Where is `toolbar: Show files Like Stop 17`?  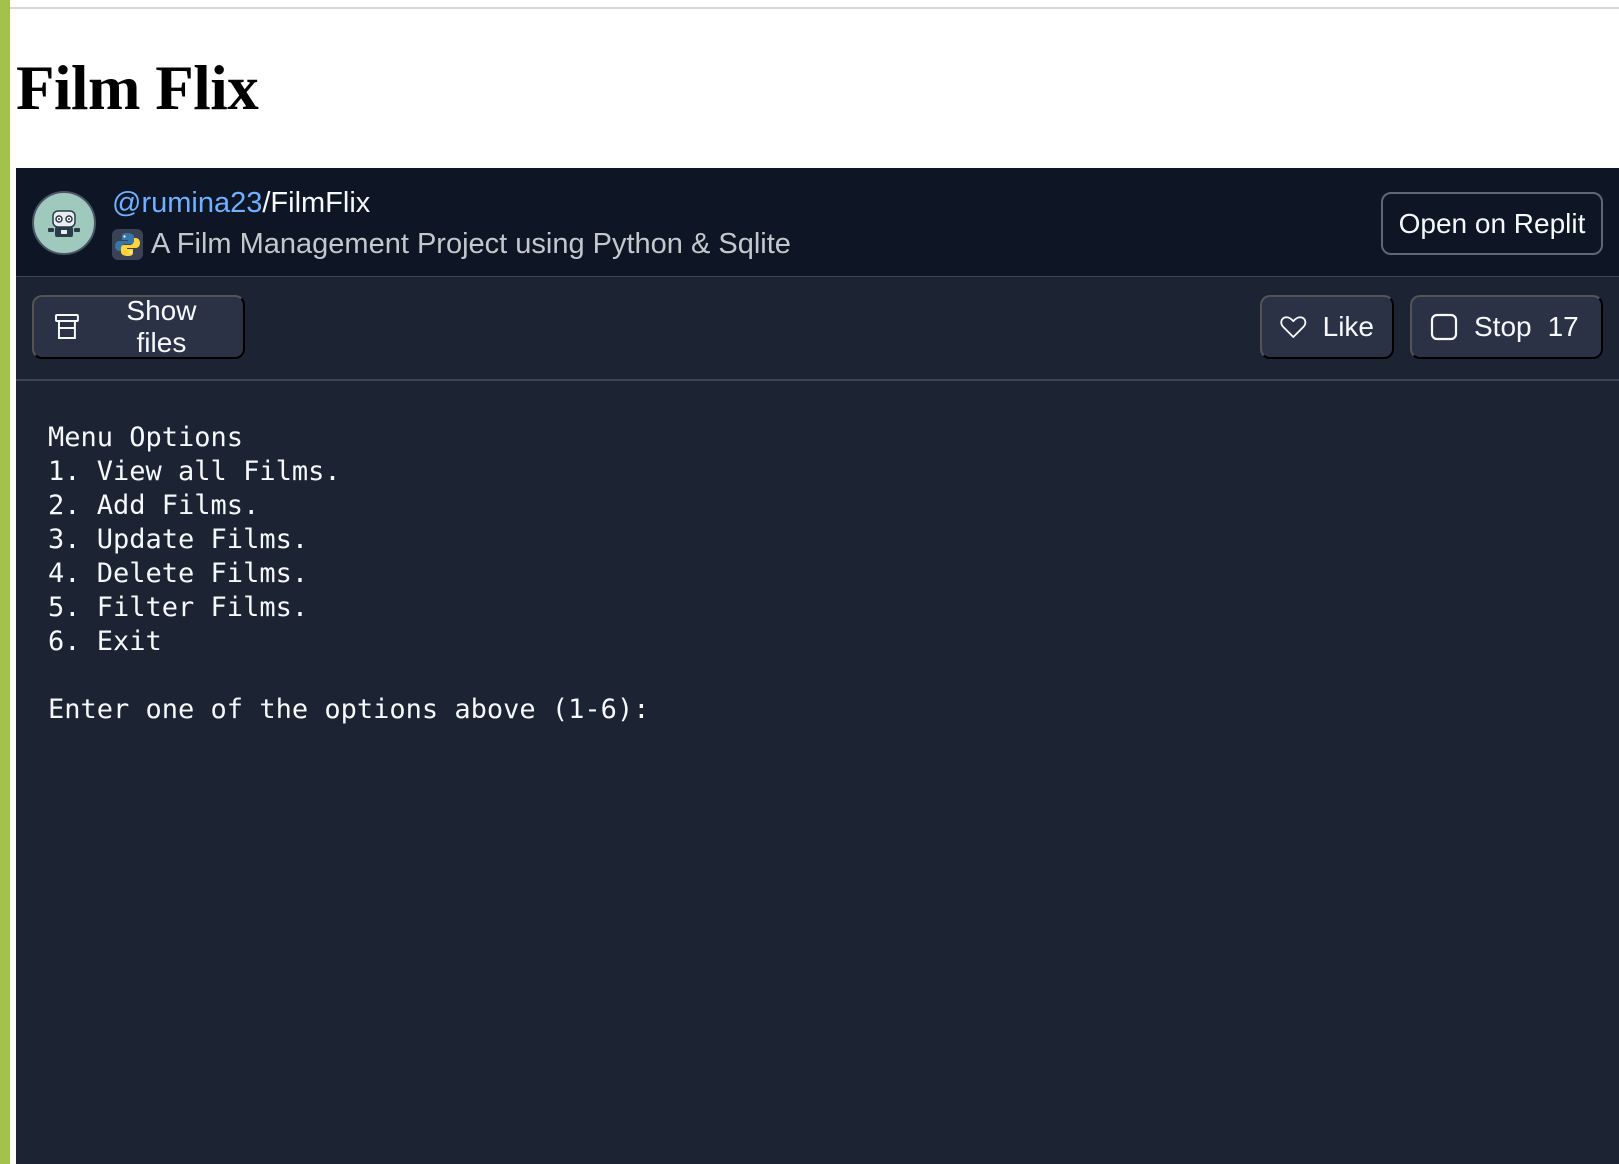
toolbar: Show files Like Stop 17 is located at coordinates (817, 329).